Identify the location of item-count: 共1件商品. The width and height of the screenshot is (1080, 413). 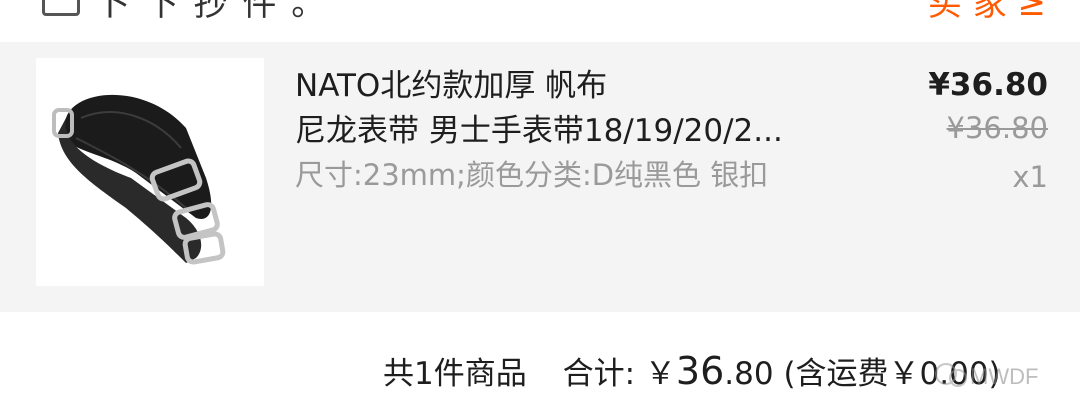
(455, 374).